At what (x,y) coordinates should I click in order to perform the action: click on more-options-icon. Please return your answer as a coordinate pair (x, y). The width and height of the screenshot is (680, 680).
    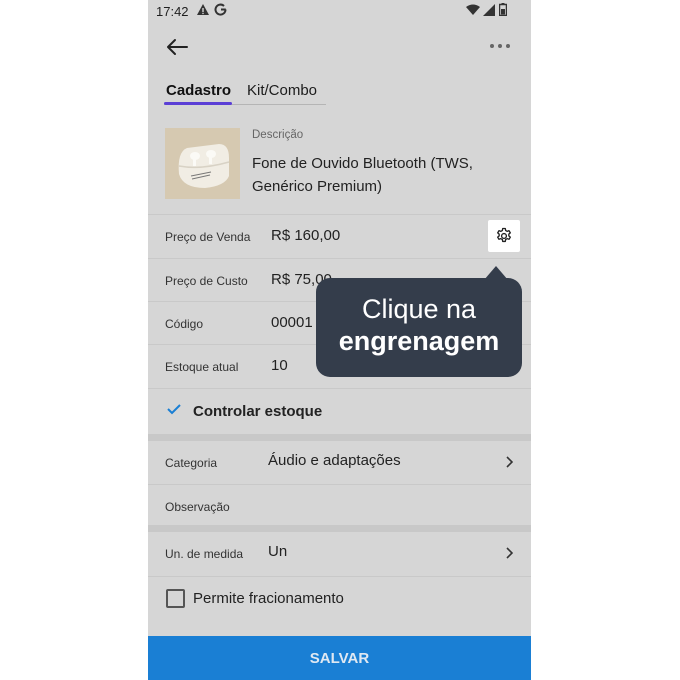
    Looking at the image, I should click on (500, 46).